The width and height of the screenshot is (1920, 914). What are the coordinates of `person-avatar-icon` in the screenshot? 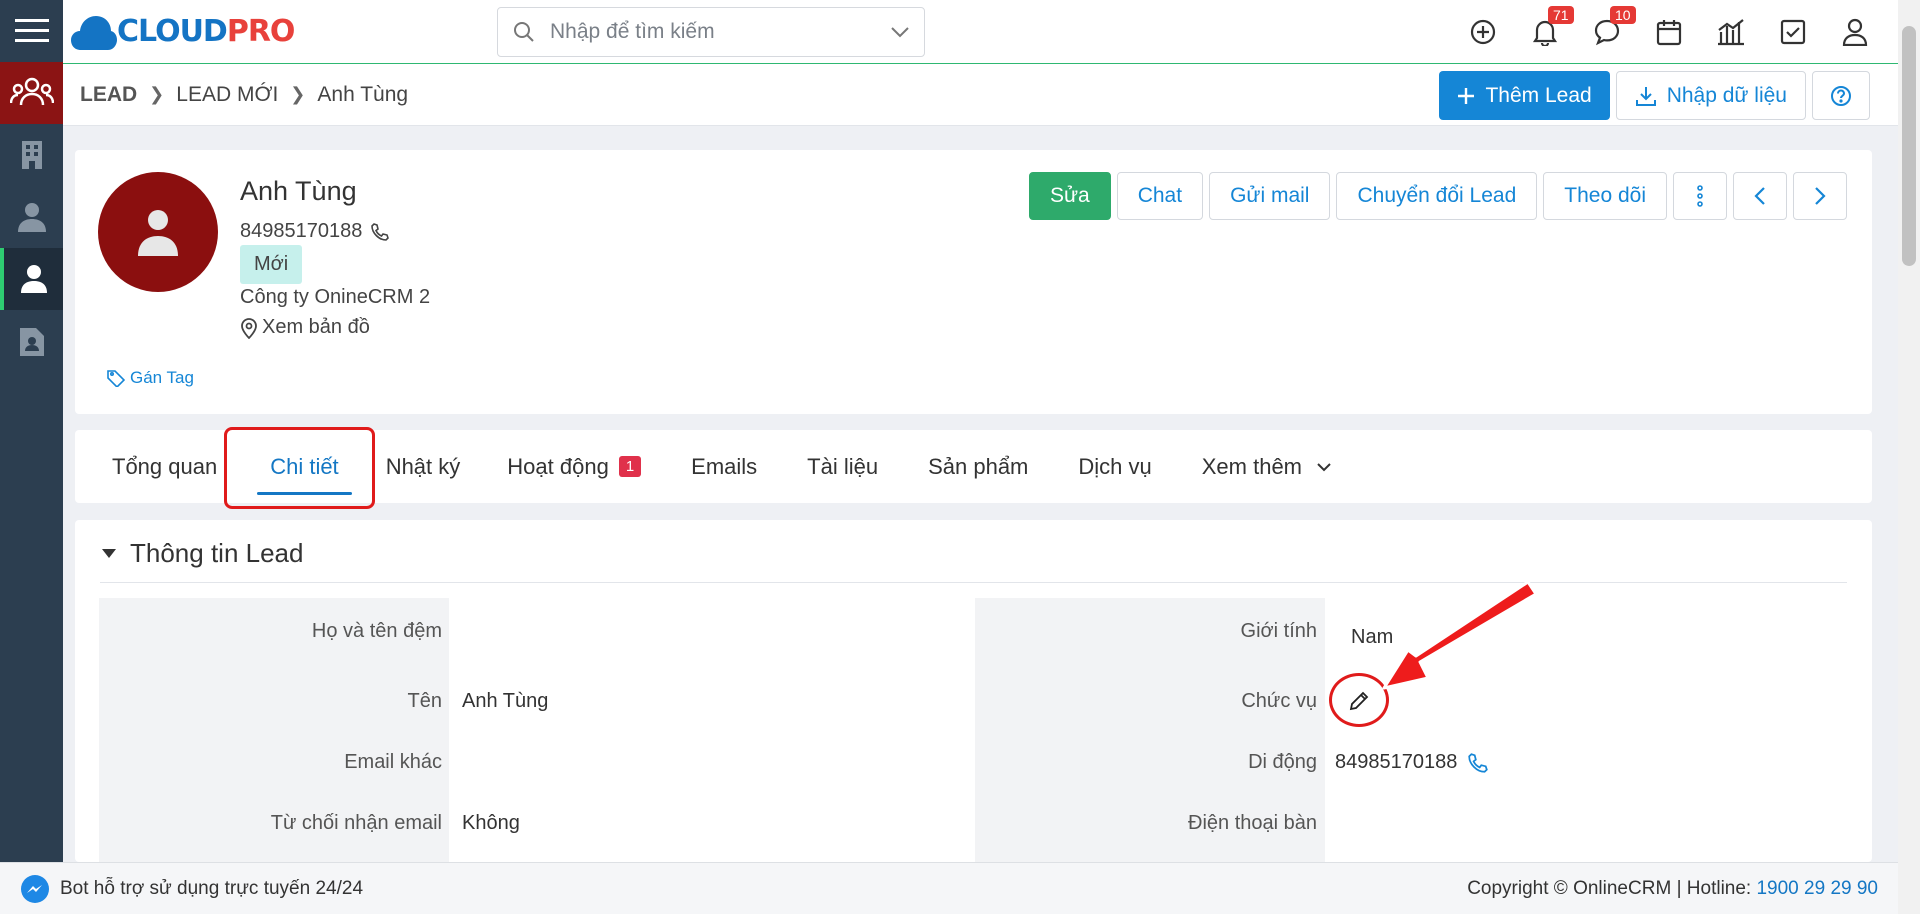 It's located at (158, 233).